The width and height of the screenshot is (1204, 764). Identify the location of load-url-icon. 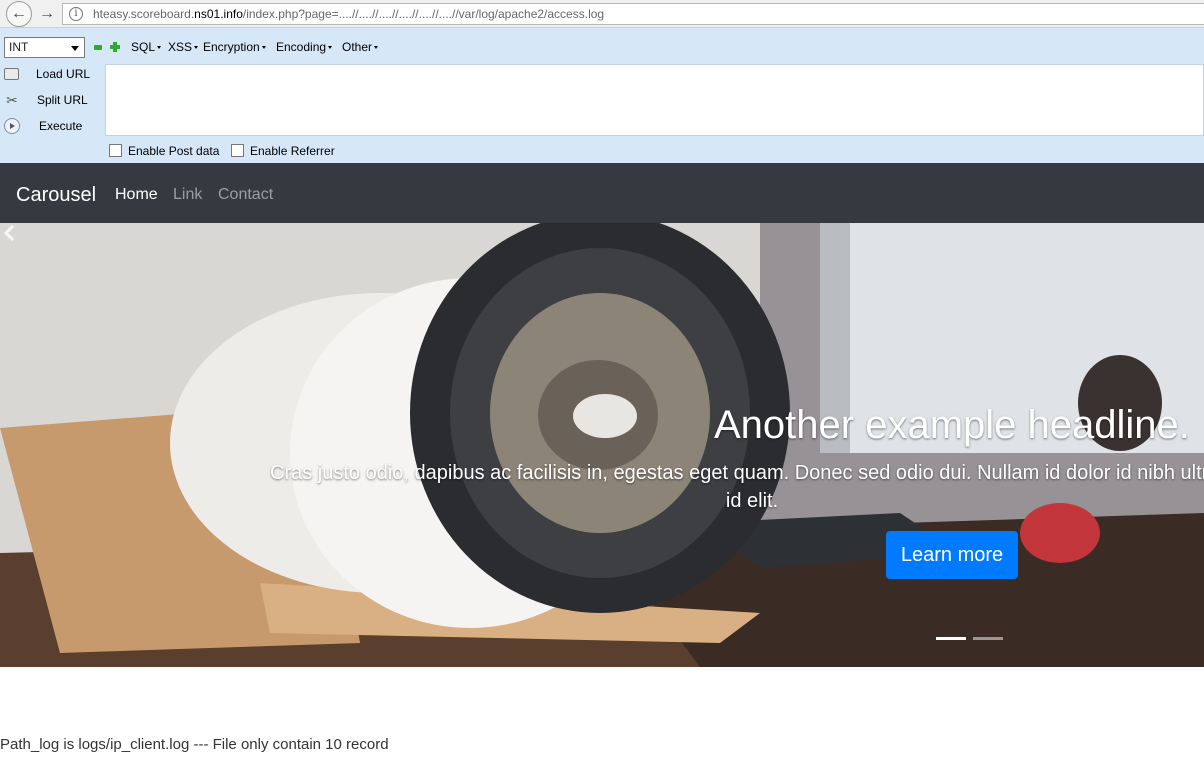
(11, 74).